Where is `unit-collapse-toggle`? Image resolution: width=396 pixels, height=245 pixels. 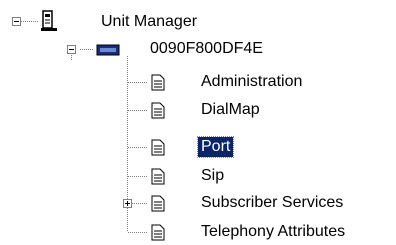
unit-collapse-toggle is located at coordinates (71, 49).